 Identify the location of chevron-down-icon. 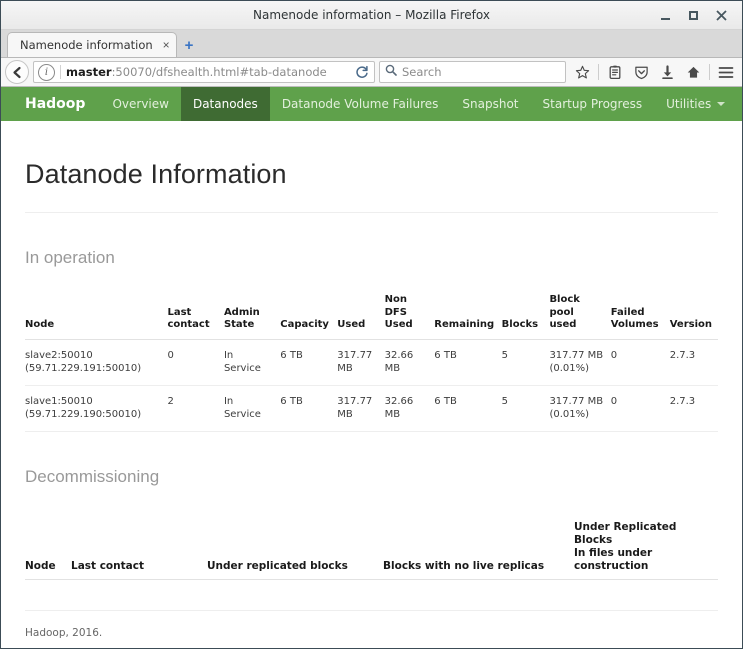
(721, 104).